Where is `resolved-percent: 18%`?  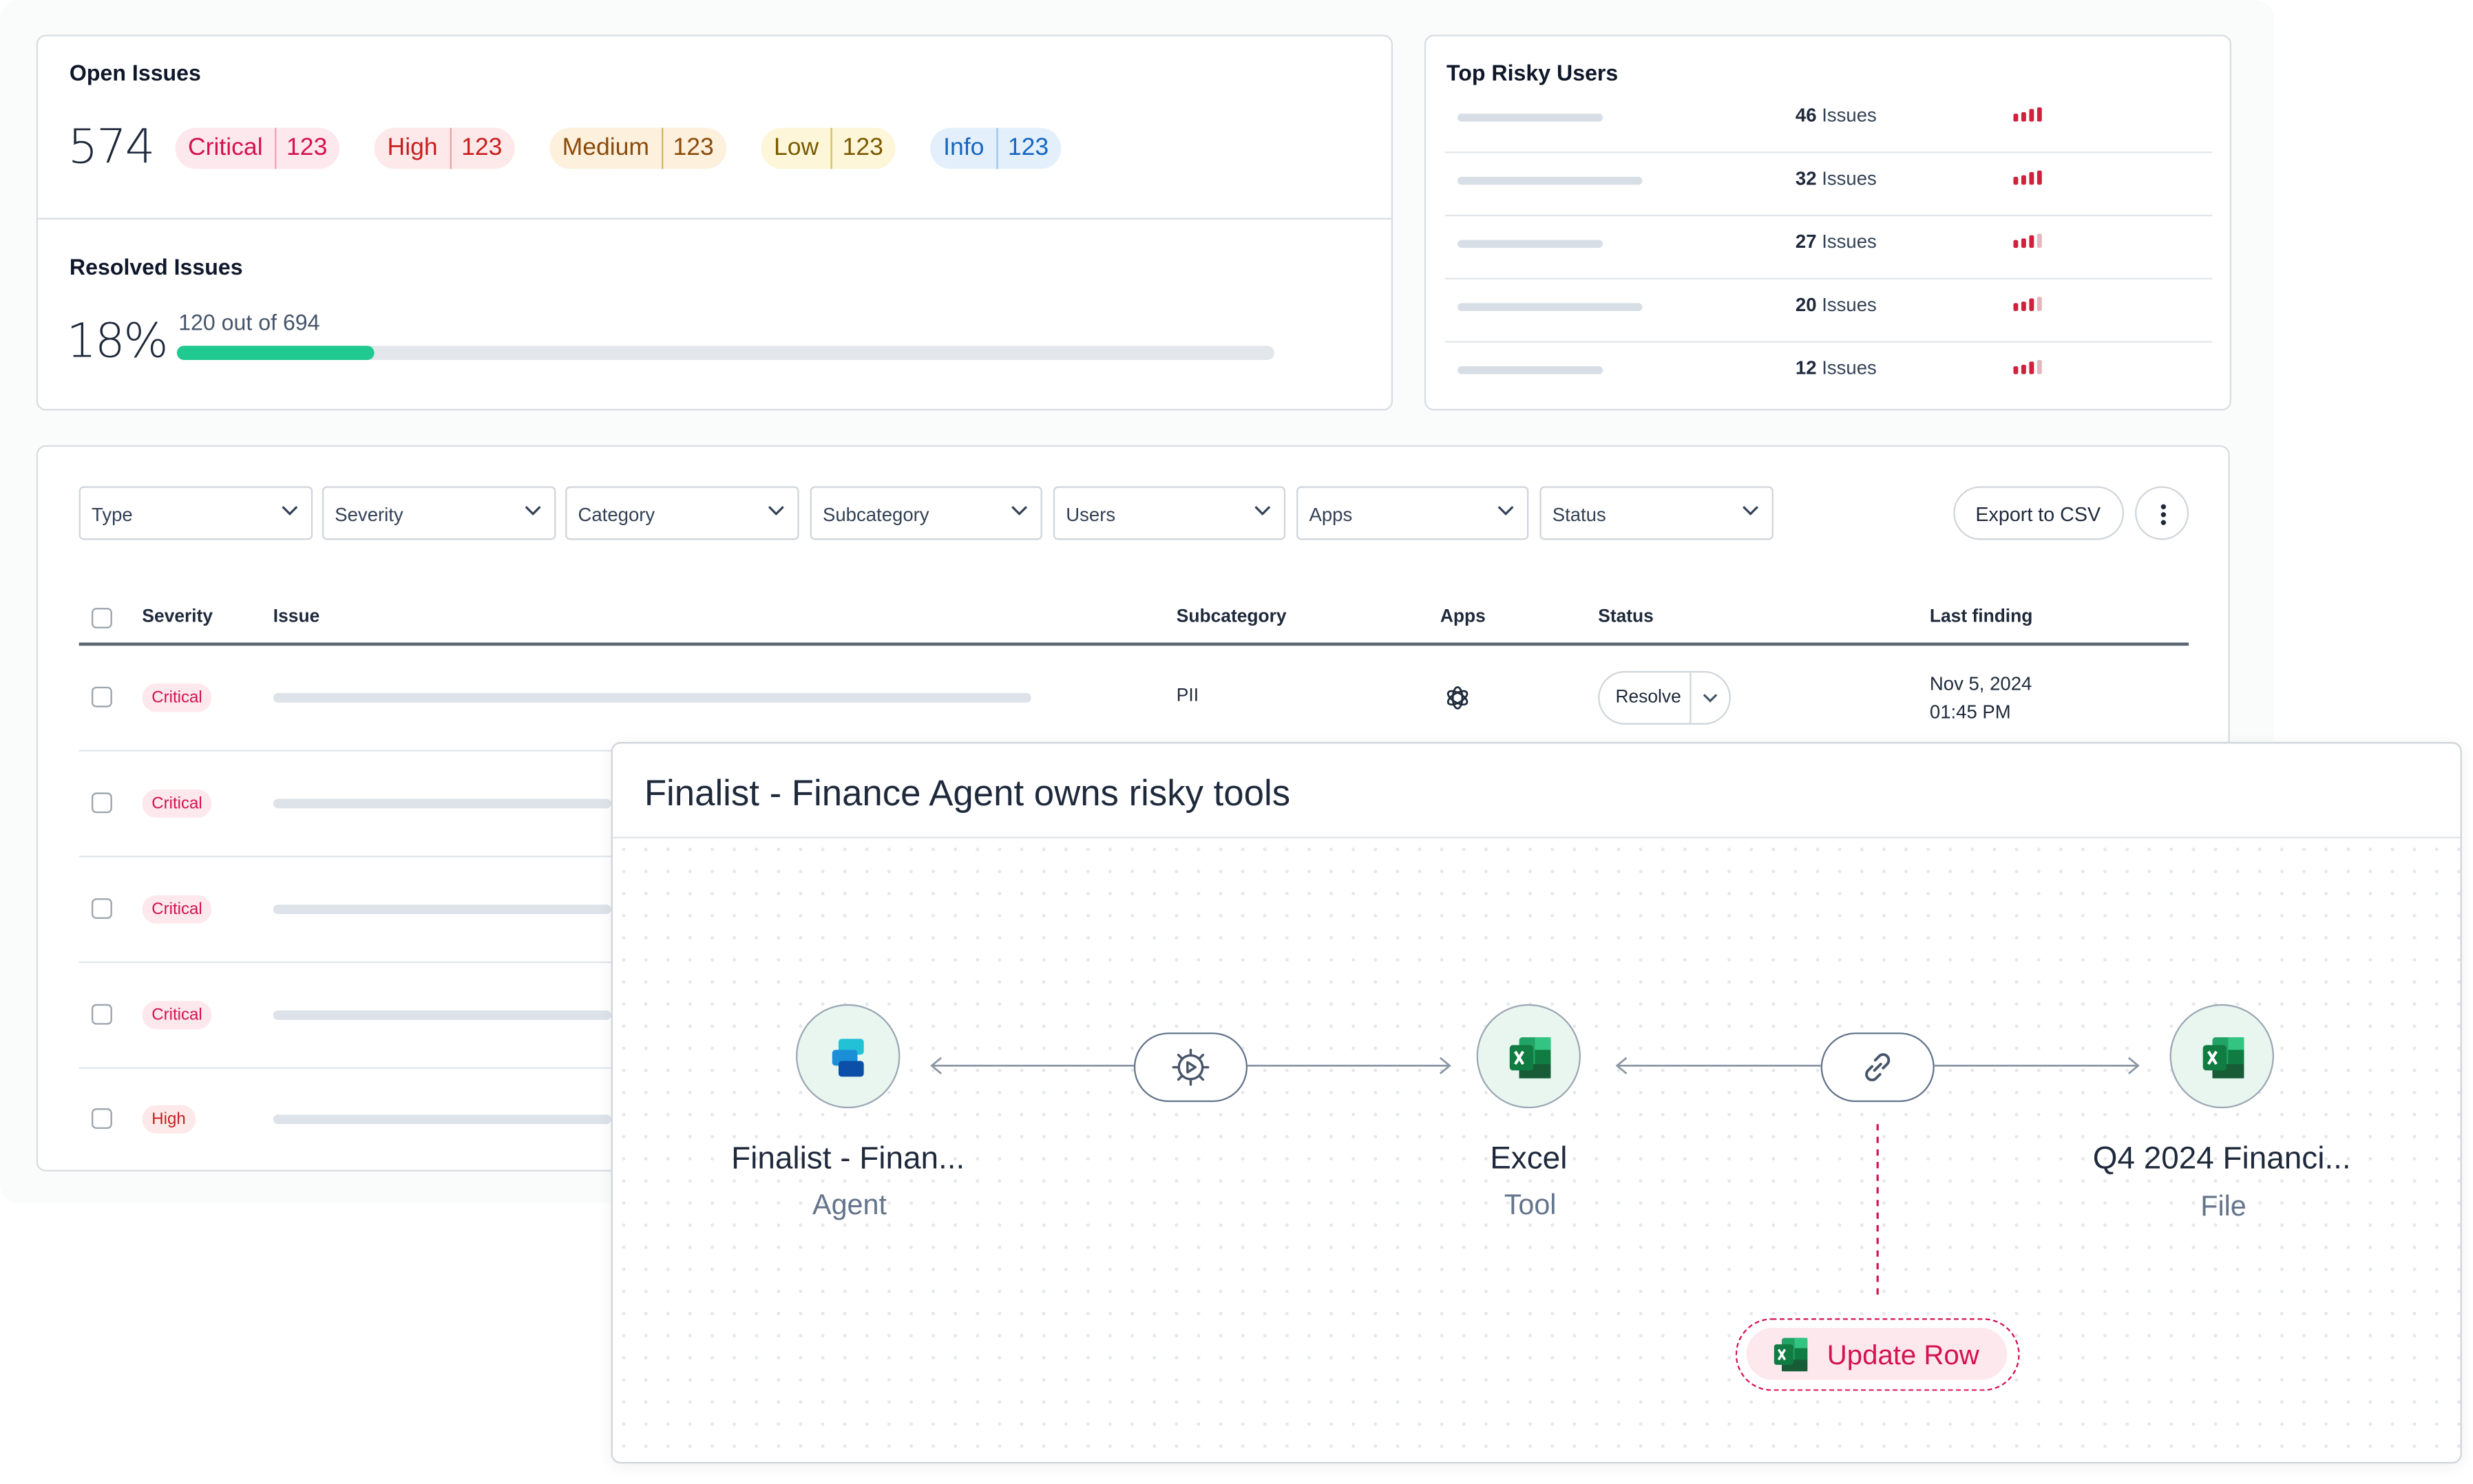 resolved-percent: 18% is located at coordinates (117, 342).